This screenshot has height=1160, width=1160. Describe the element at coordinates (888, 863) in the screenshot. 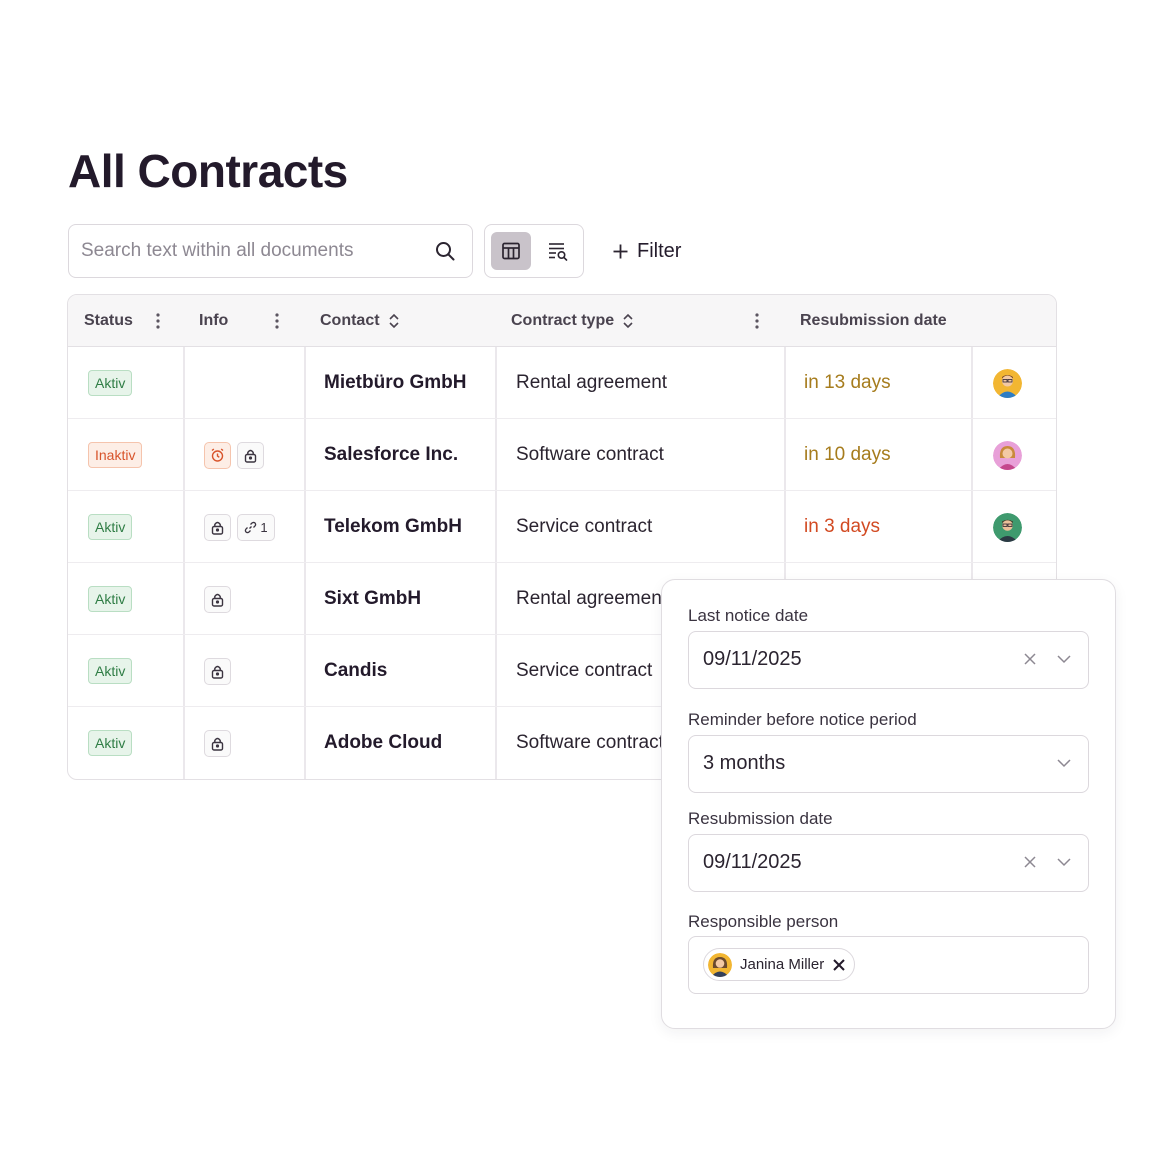

I see `resubmission-date-field: 09/11/2025` at that location.